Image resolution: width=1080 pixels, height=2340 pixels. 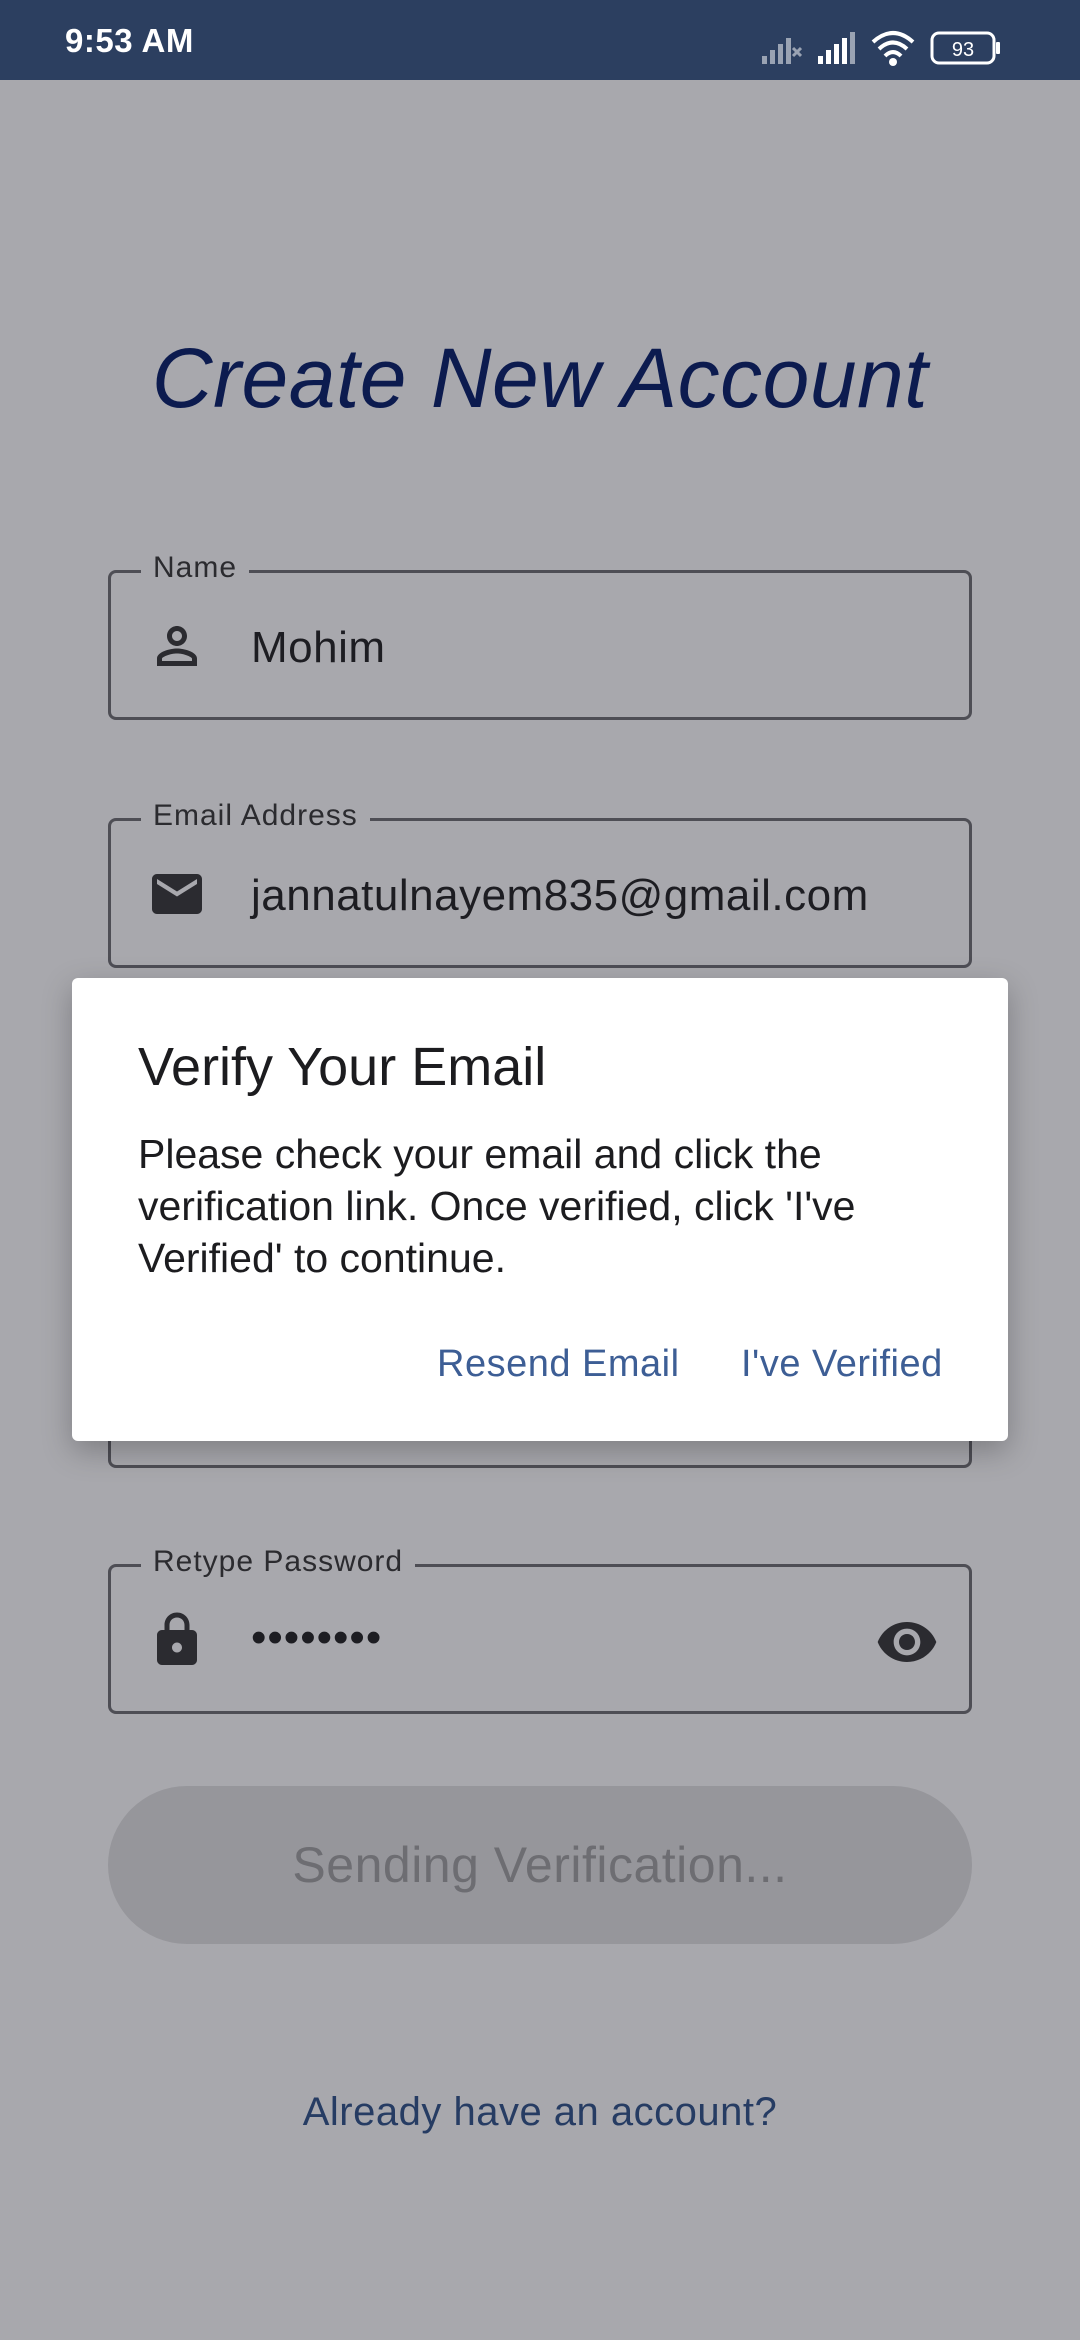 I want to click on battery-icon: 93, so click(x=965, y=48).